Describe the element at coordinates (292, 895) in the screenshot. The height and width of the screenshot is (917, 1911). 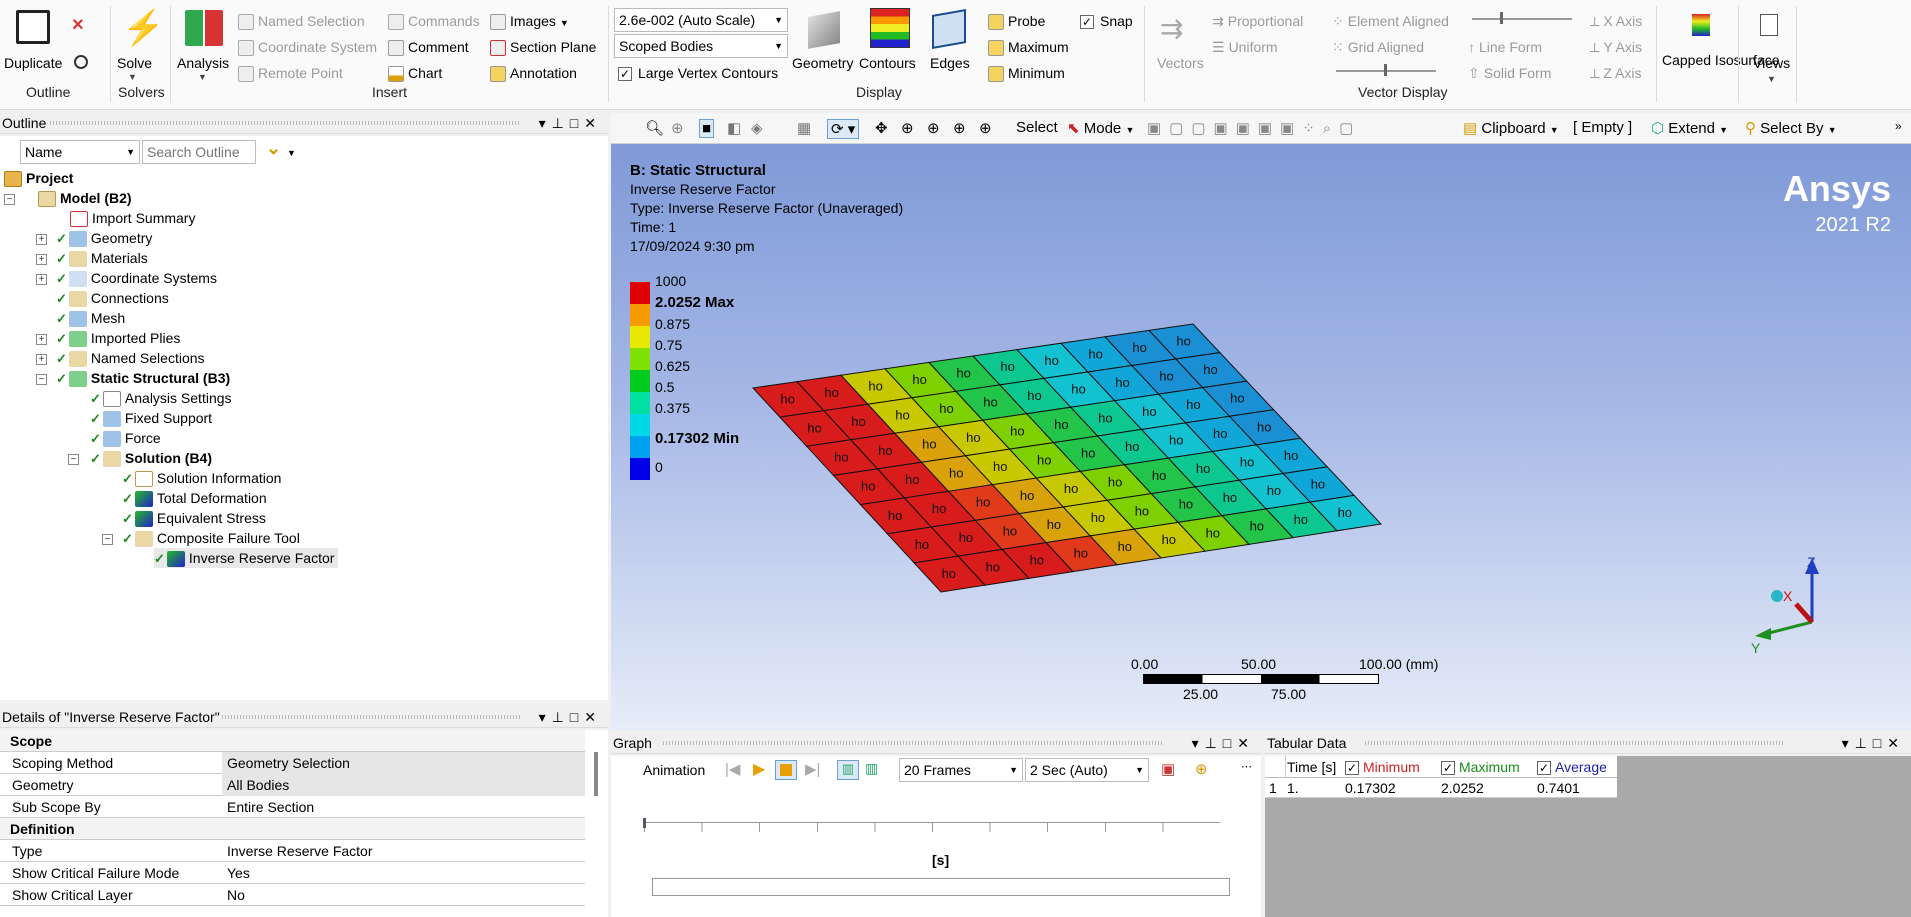
I see `details-row: Show Critical Layer No` at that location.